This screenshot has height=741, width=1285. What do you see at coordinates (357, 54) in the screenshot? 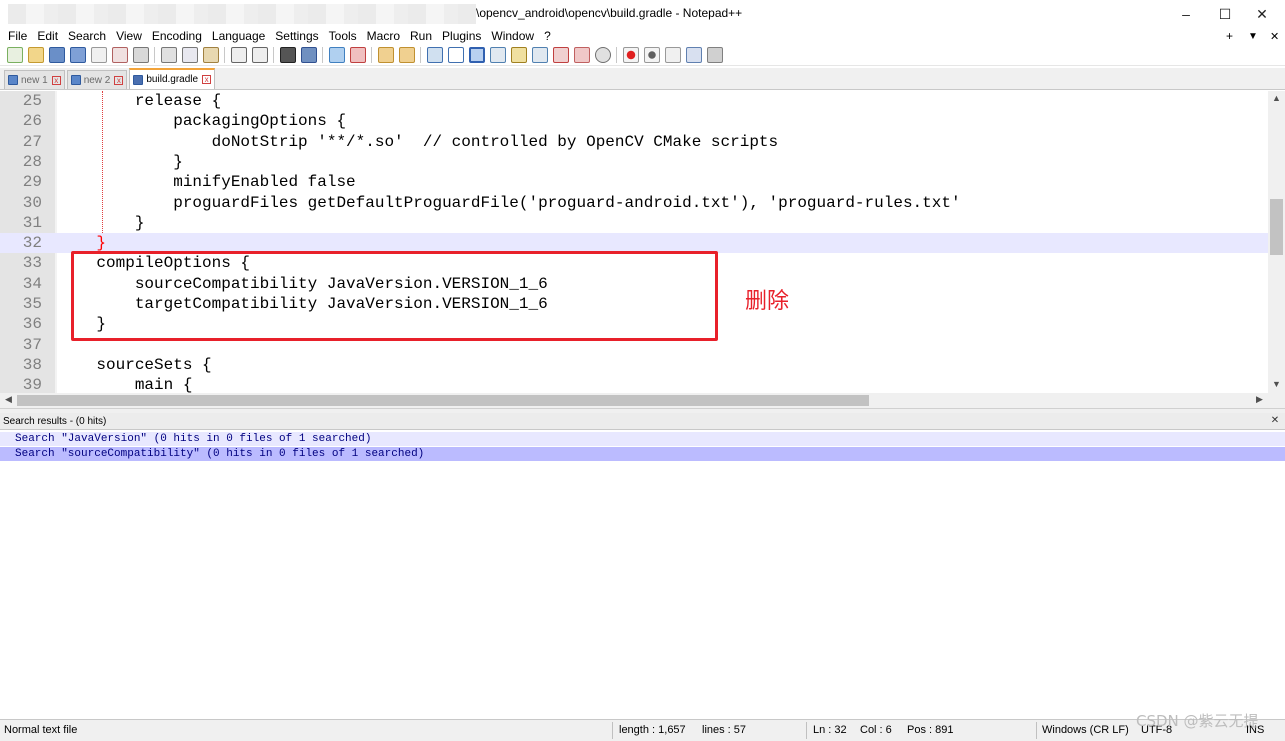
I see `zoom-out-icon` at bounding box center [357, 54].